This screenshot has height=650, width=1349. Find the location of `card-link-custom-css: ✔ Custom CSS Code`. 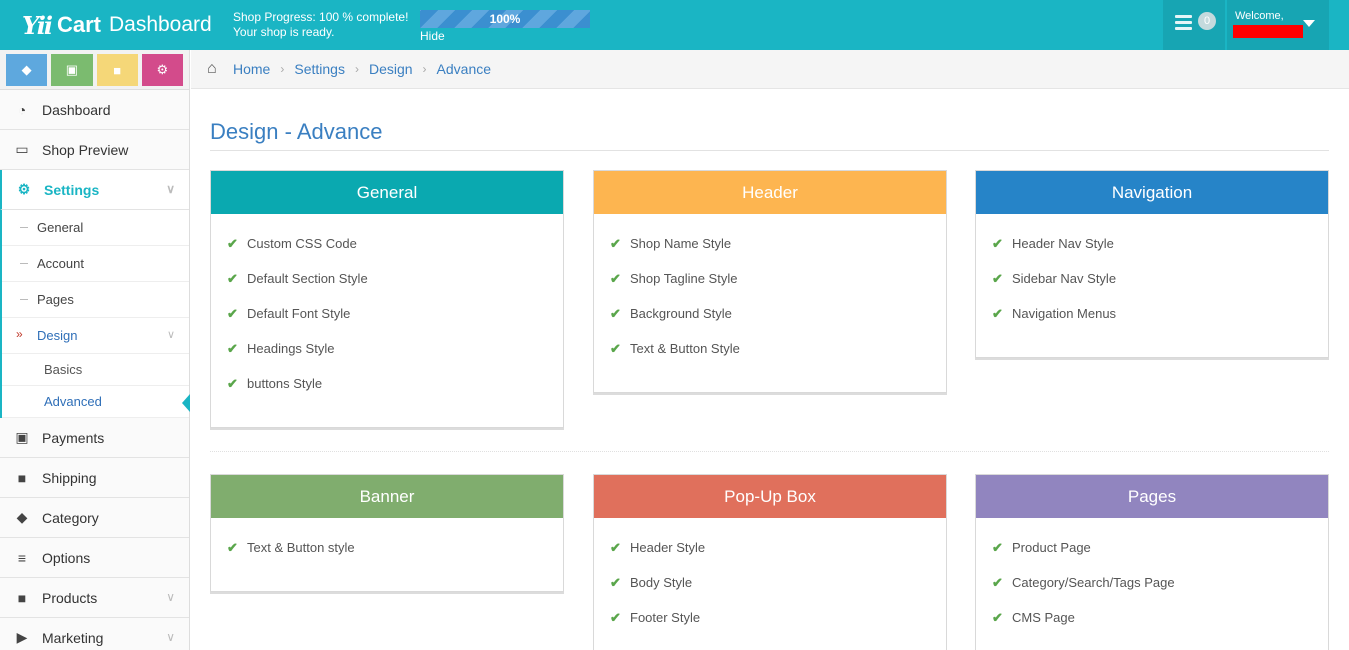

card-link-custom-css: ✔ Custom CSS Code is located at coordinates (387, 253).